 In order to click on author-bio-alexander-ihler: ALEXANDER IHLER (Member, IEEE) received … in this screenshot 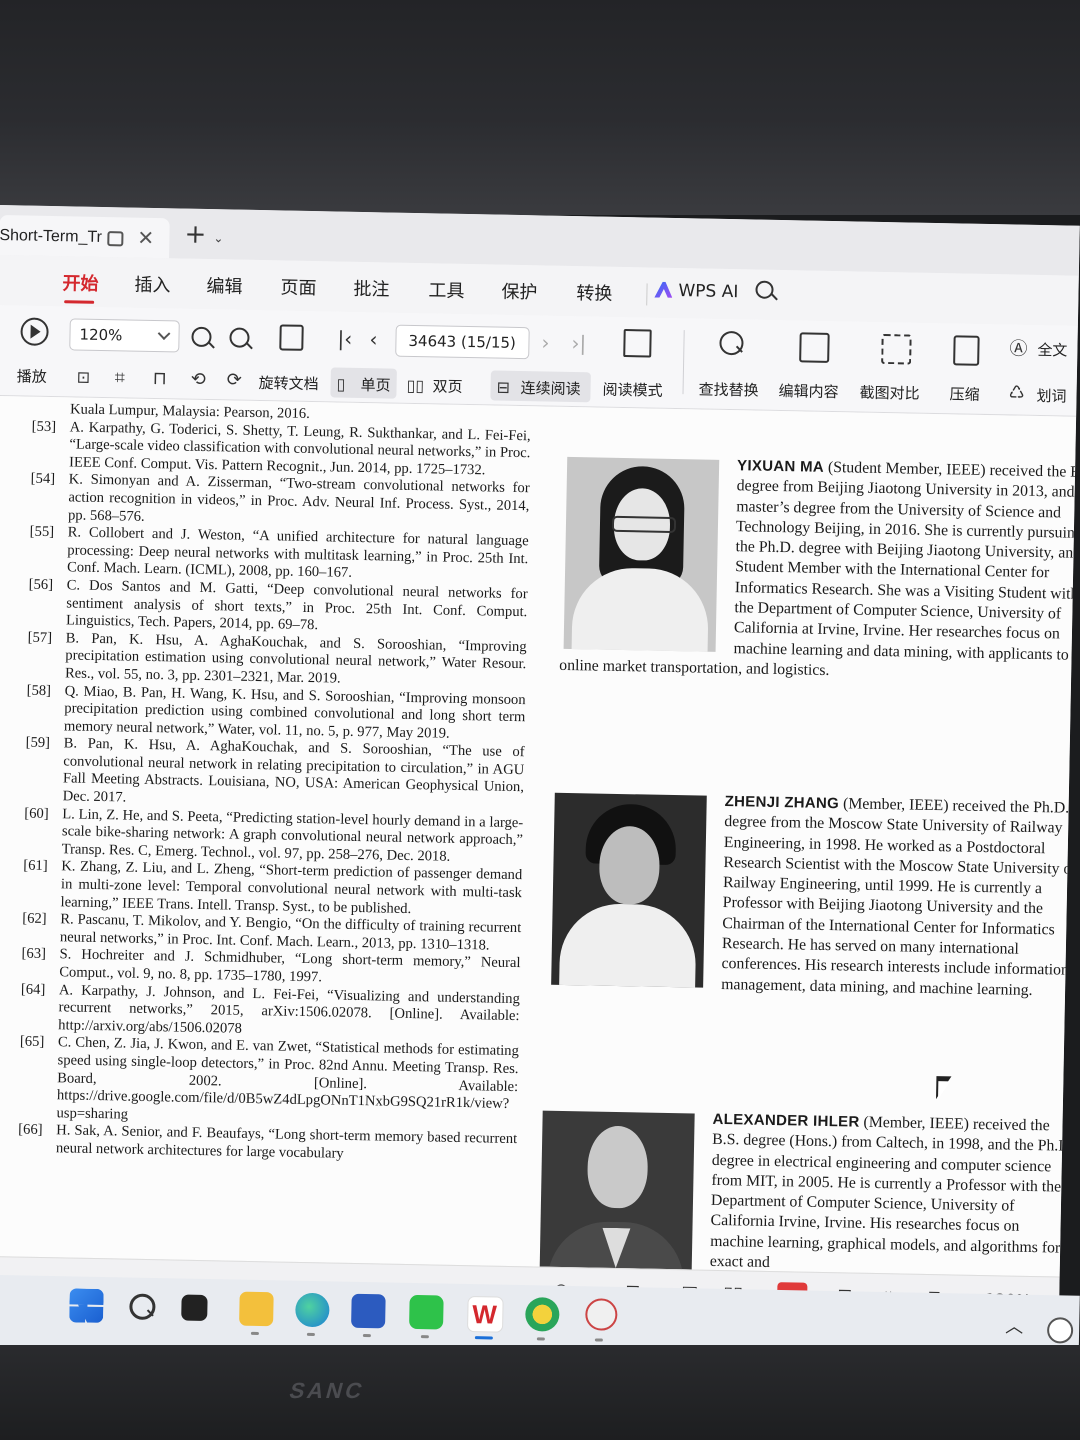, I will do `click(805, 1192)`.